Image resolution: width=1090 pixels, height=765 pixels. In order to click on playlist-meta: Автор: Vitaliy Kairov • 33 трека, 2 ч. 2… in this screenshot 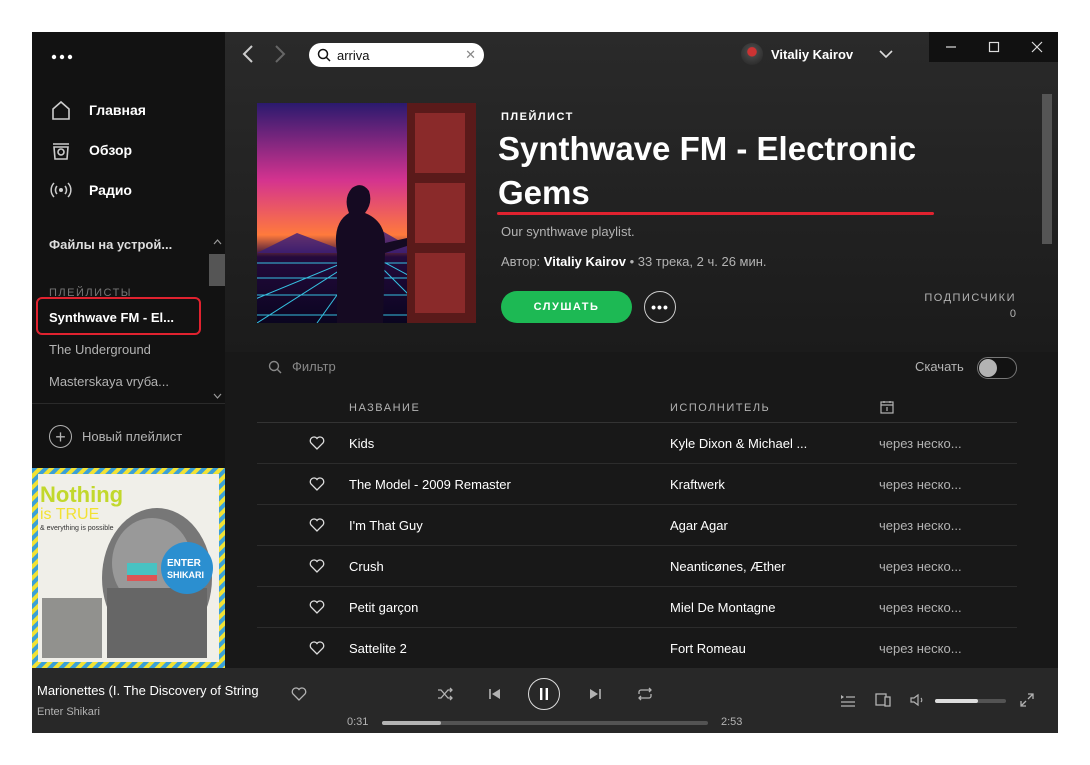, I will do `click(634, 261)`.